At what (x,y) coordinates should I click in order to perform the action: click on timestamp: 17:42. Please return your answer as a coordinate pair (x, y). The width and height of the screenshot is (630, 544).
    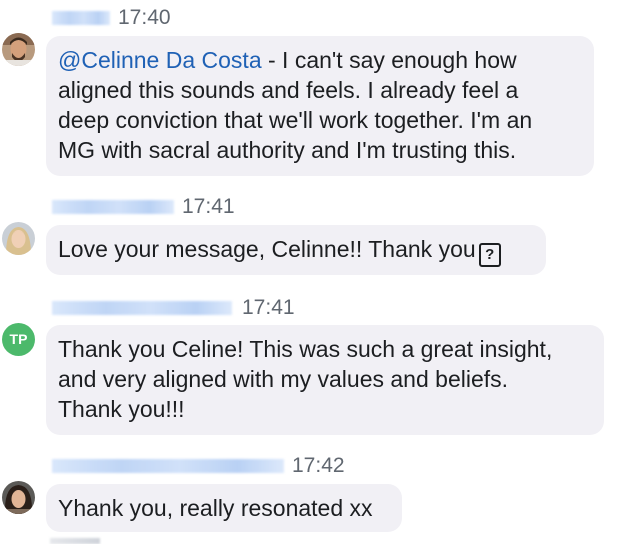
    Looking at the image, I should click on (318, 465).